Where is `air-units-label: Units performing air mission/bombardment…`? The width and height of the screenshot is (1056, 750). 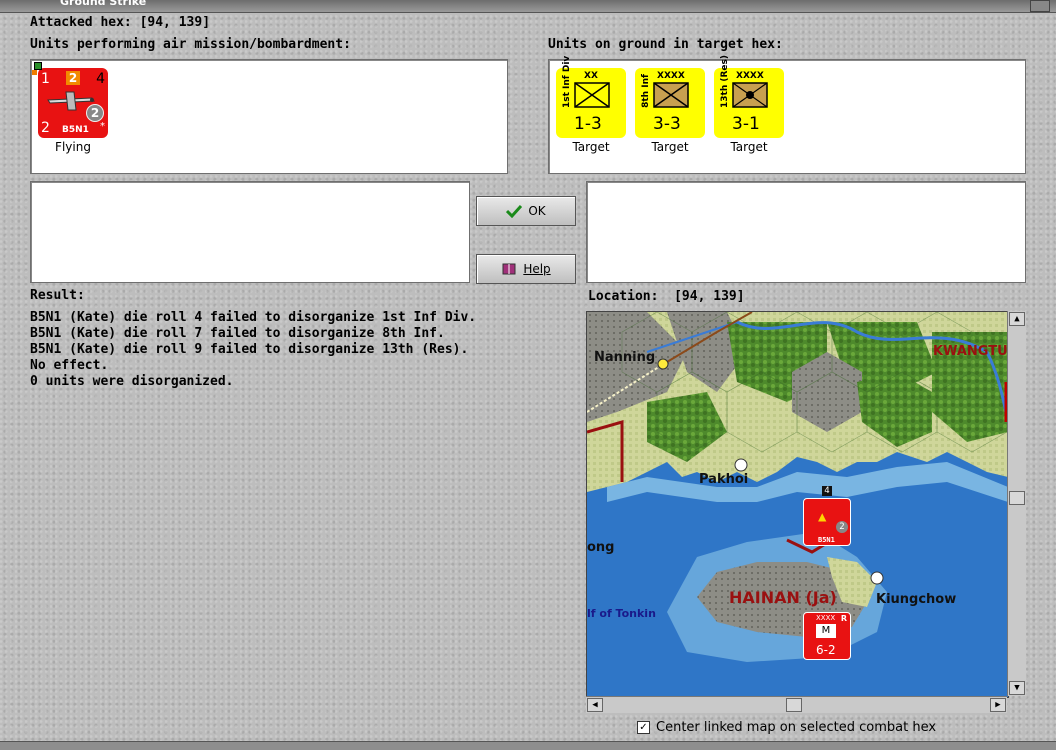
air-units-label: Units performing air mission/bombardment… is located at coordinates (190, 44).